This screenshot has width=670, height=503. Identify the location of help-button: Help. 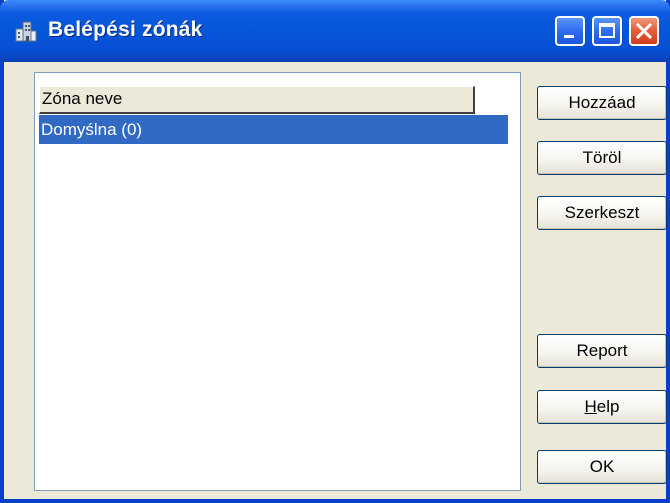
(602, 407).